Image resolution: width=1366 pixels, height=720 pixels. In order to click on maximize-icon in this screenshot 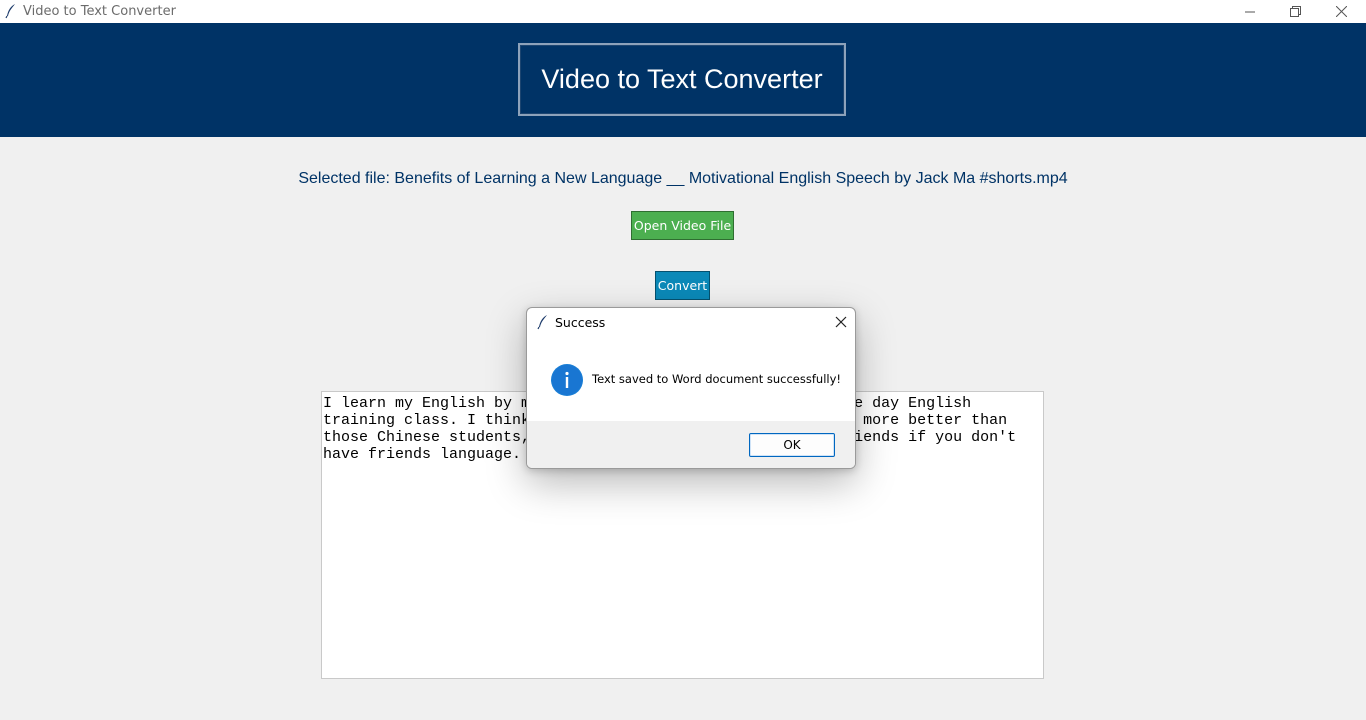, I will do `click(1295, 11)`.